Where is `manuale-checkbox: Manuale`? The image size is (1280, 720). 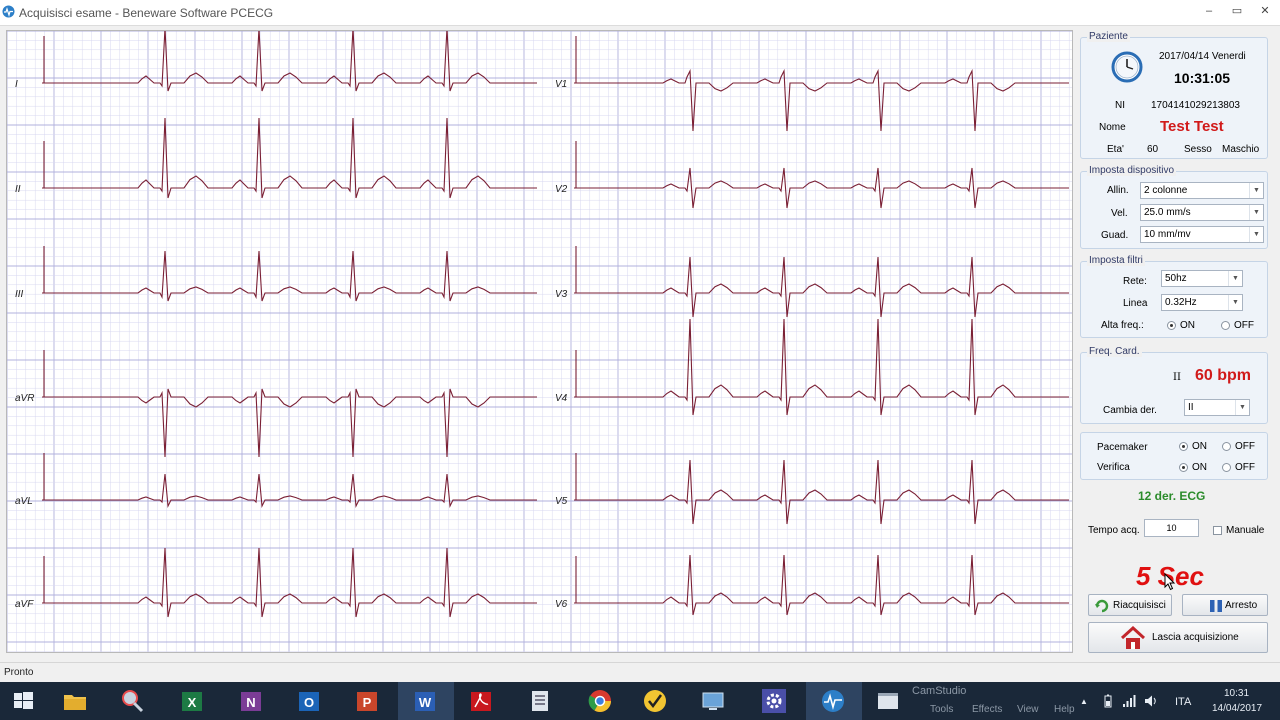
manuale-checkbox: Manuale is located at coordinates (1238, 530).